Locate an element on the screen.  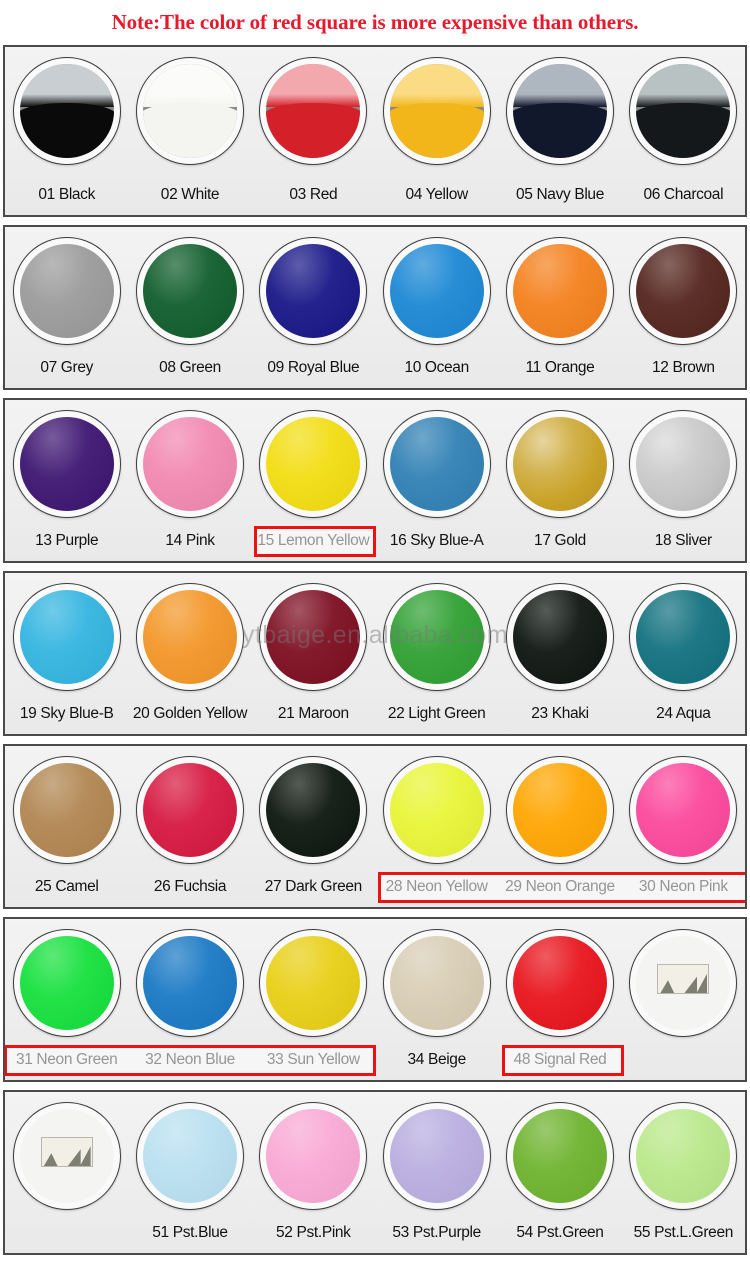
swatch-label-54: 54 Pst.Green is located at coordinates (560, 1233).